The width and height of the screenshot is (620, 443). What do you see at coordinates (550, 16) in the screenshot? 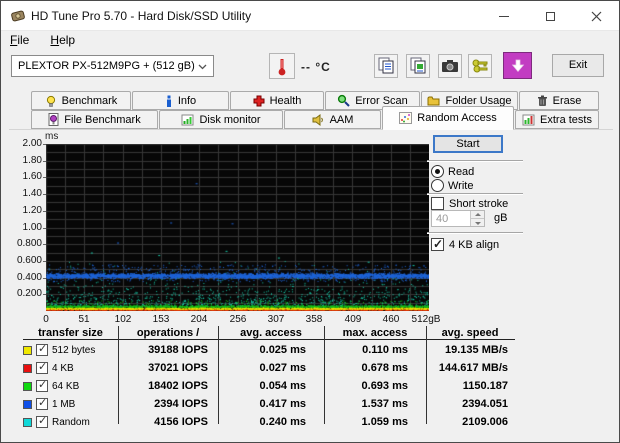
I see `maximize-button` at bounding box center [550, 16].